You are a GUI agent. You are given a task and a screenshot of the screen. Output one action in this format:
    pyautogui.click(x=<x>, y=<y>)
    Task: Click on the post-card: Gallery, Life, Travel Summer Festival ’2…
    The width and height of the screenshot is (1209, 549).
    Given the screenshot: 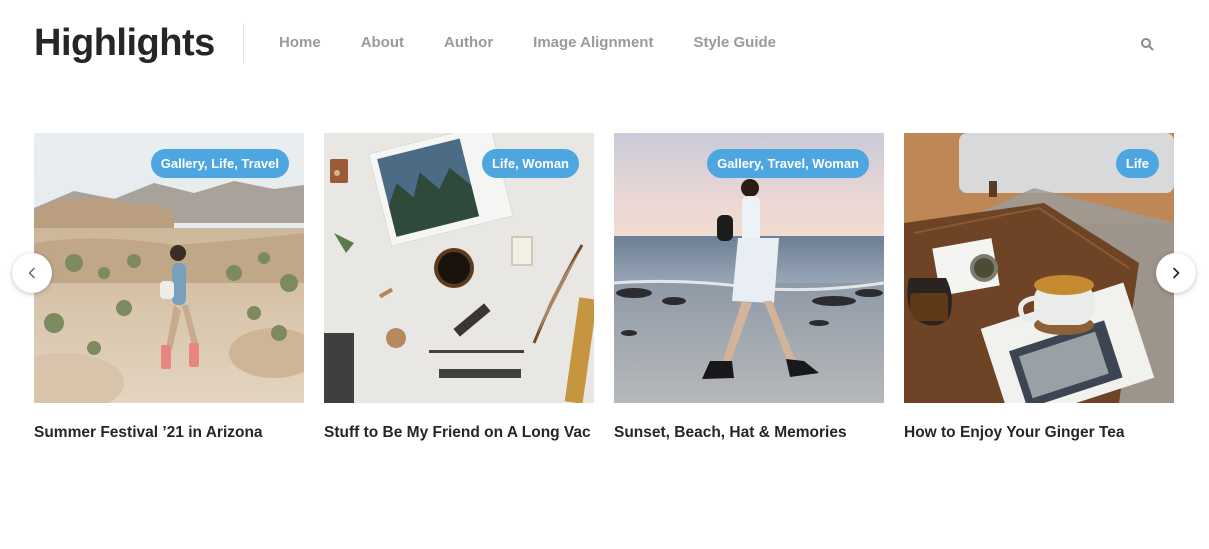 What is the action you would take?
    pyautogui.click(x=169, y=288)
    